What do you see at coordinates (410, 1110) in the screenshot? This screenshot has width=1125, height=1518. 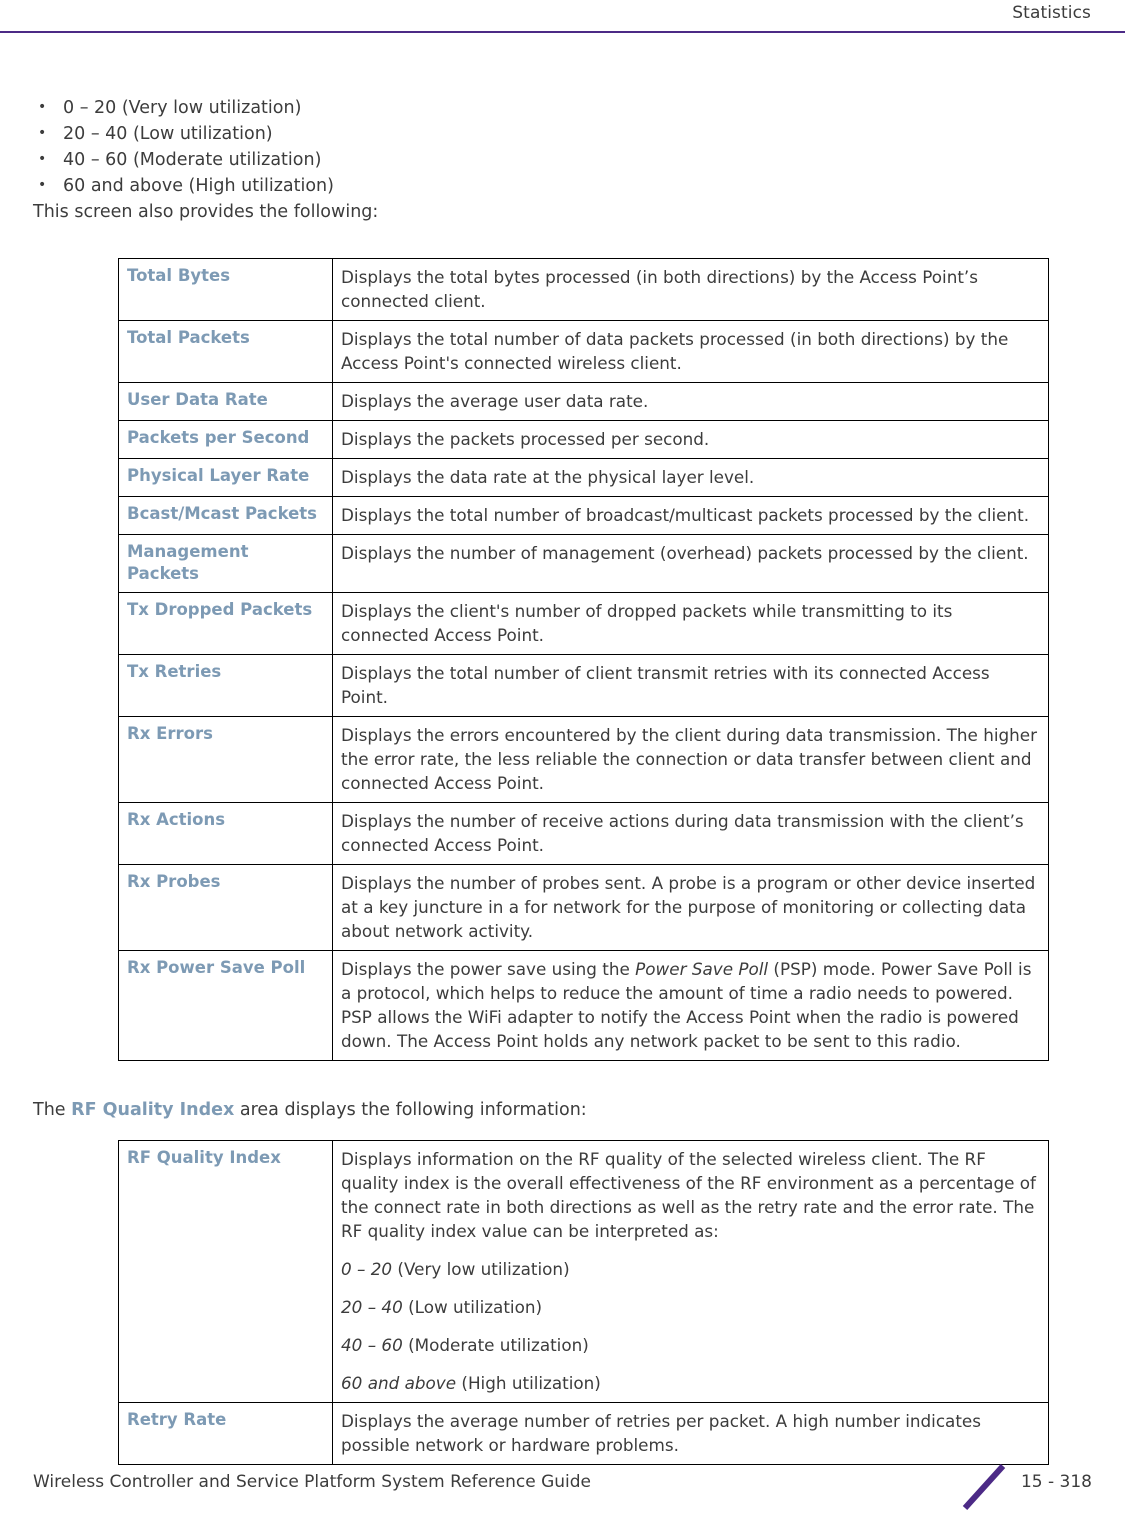 I see `intro-text-after: area displays the following information:` at bounding box center [410, 1110].